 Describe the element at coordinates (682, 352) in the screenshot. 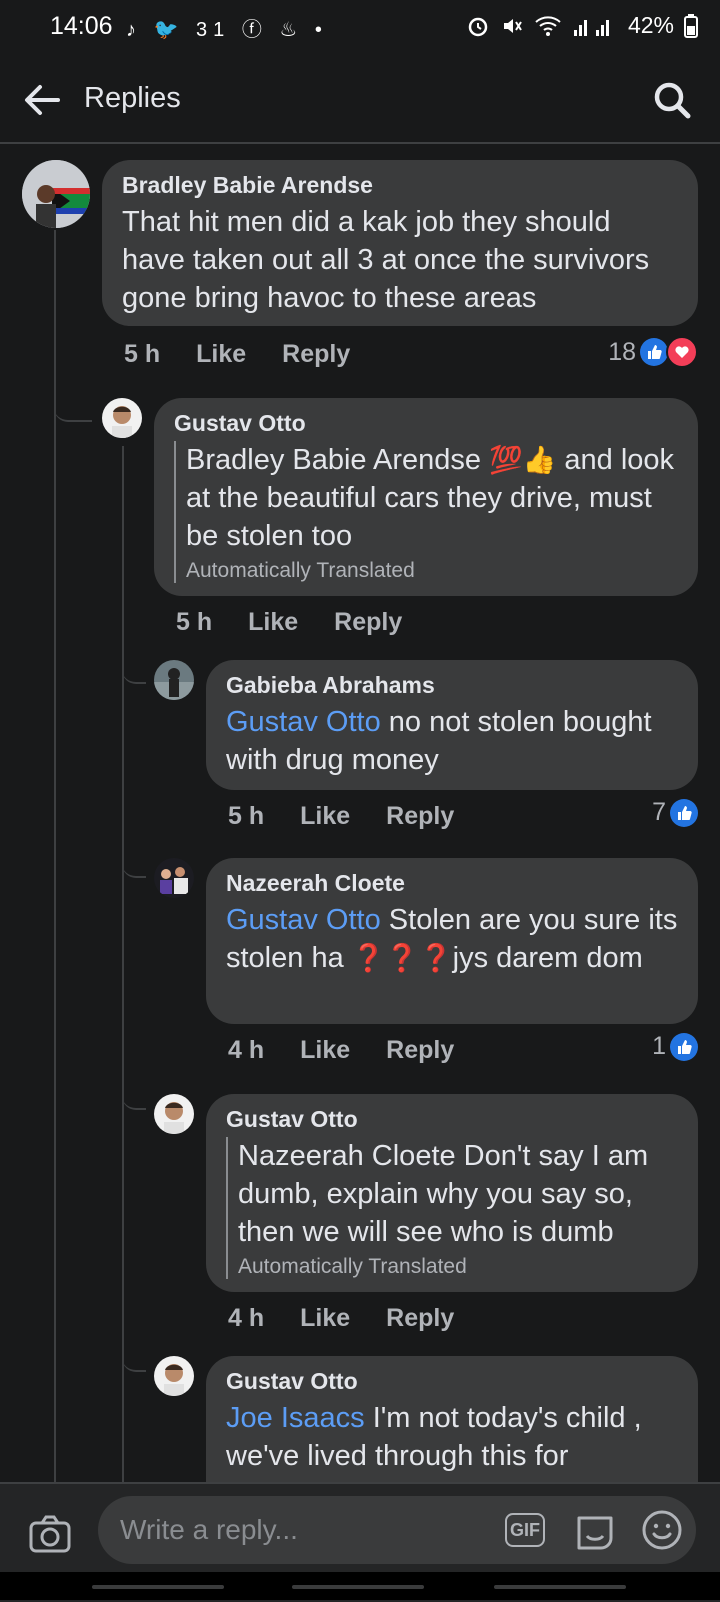

I see `love-reaction-icon` at that location.